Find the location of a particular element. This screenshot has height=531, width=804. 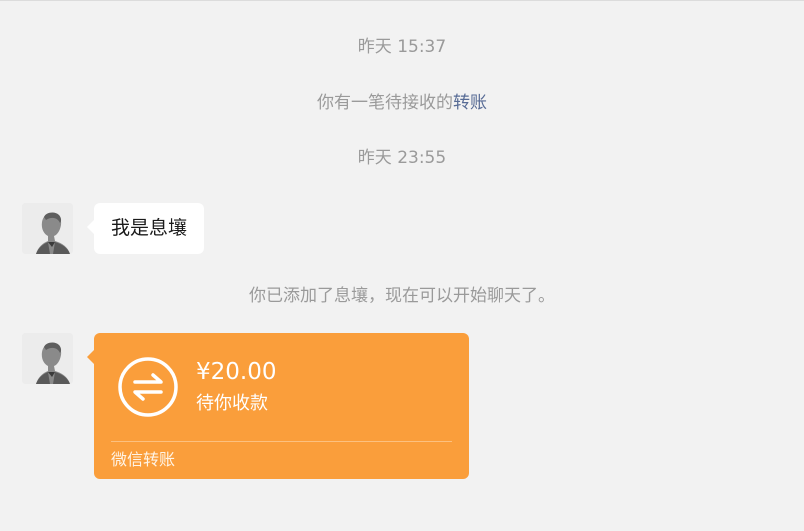

transfer-arrows-icon is located at coordinates (148, 387).